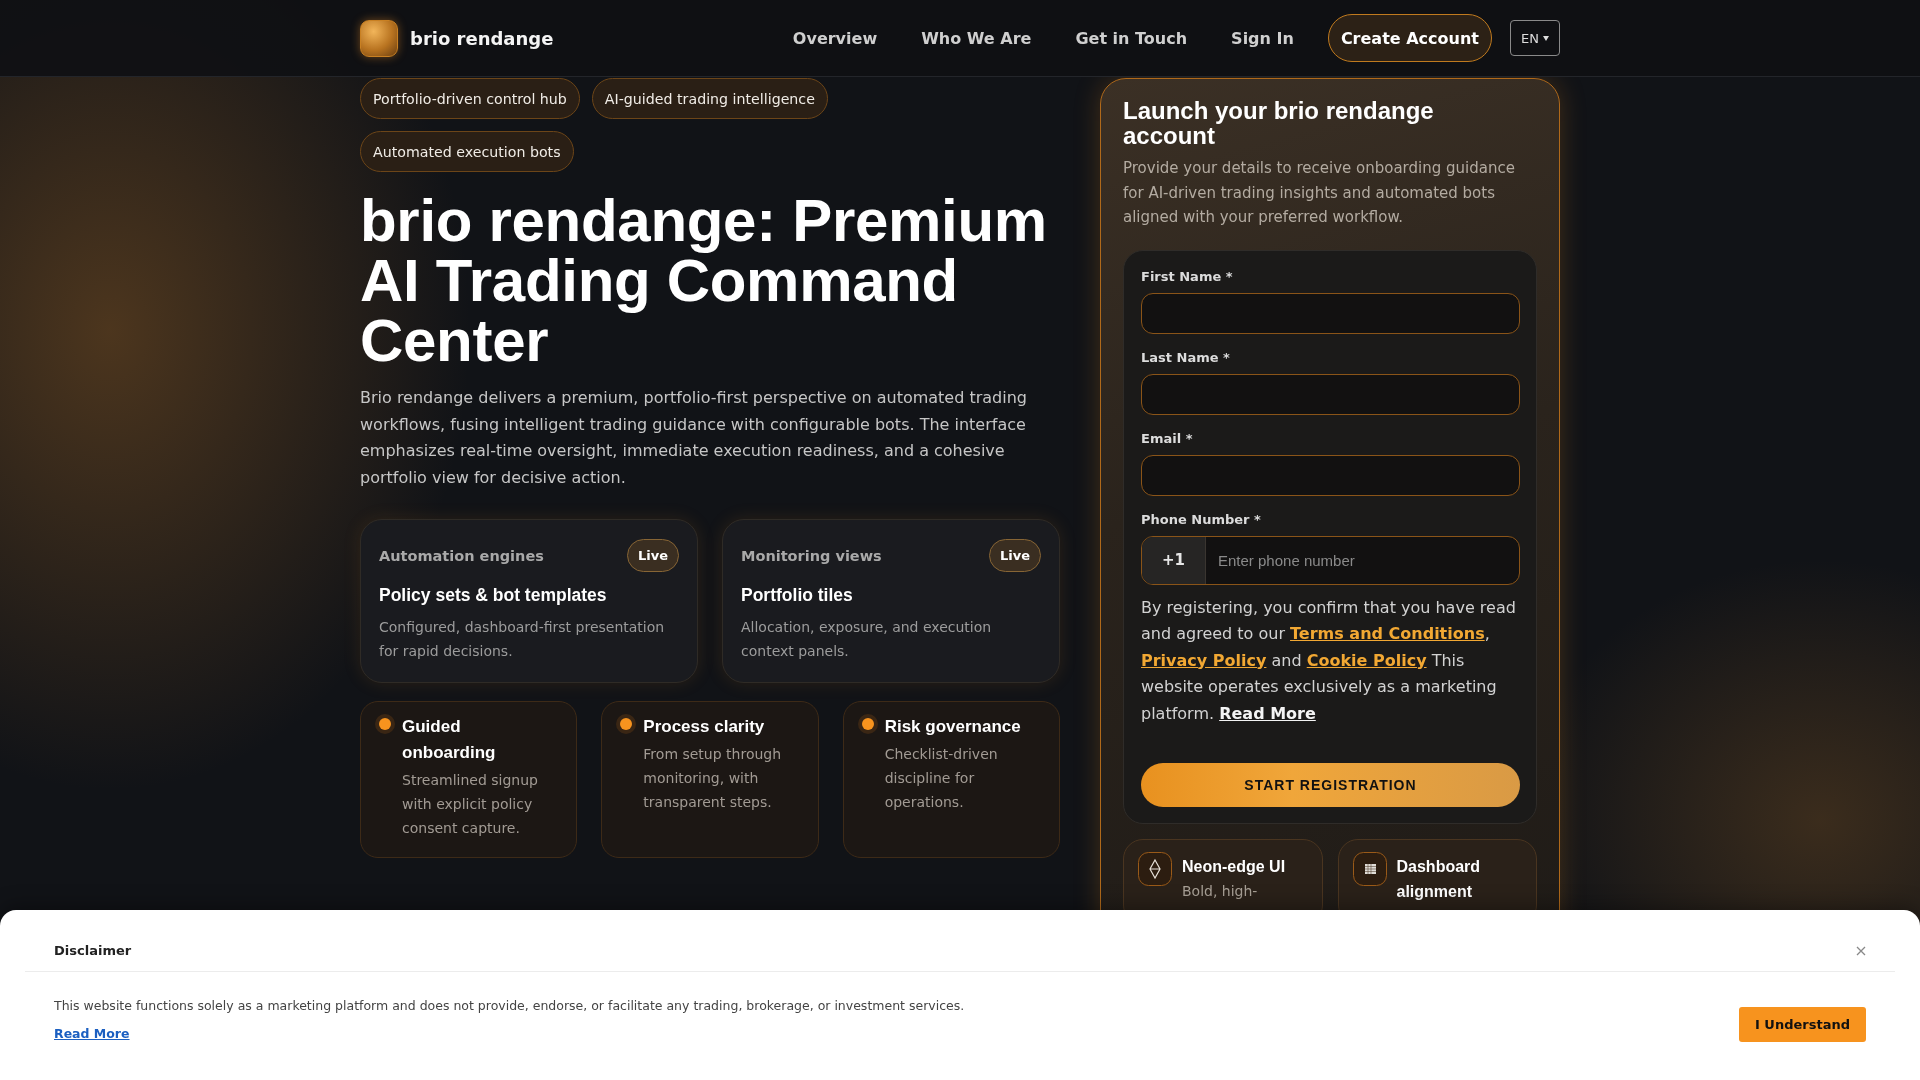 This screenshot has width=1920, height=1080. I want to click on logo-icon, so click(379, 38).